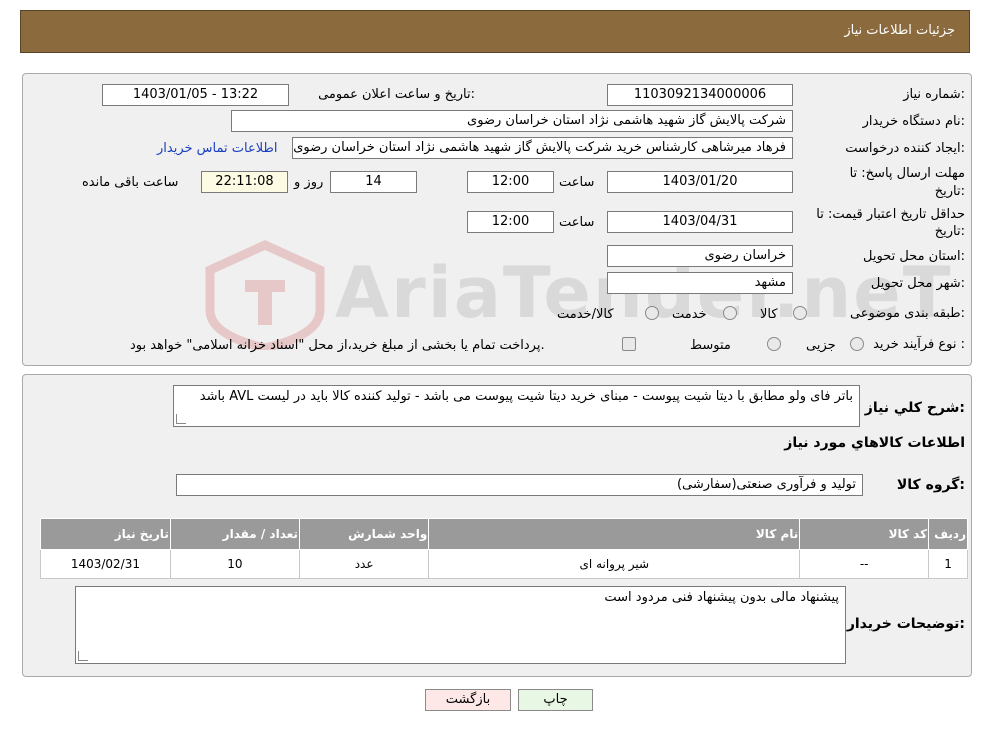 The image size is (985, 733). What do you see at coordinates (890, 214) in the screenshot?
I see `price-validity-label: حداقل تاریخ اعتبار قیمت: تا` at bounding box center [890, 214].